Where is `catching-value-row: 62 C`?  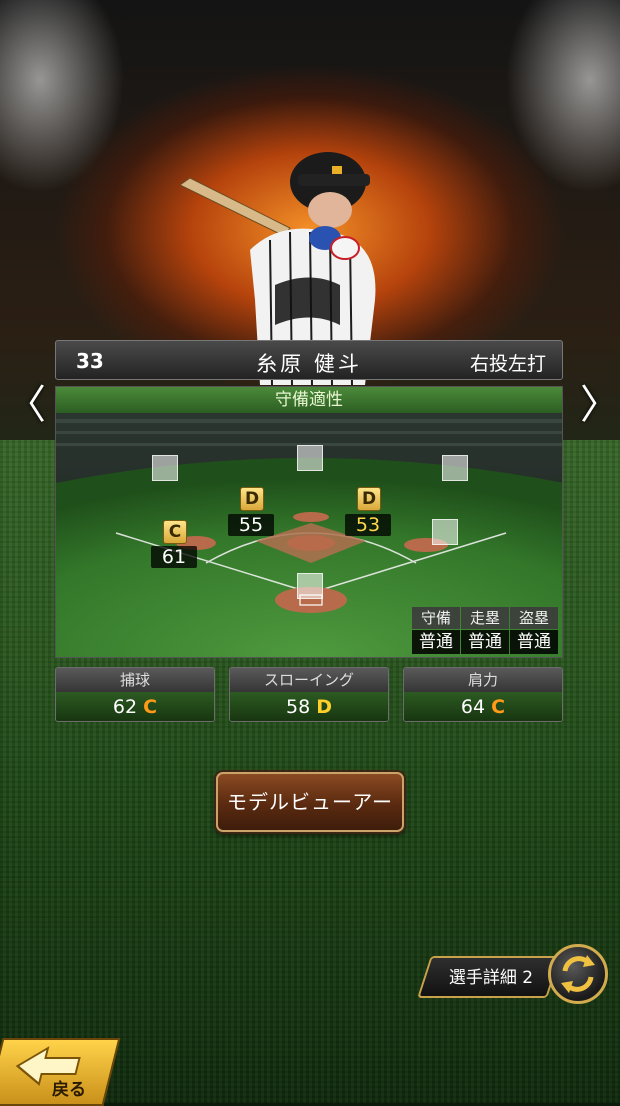 catching-value-row: 62 C is located at coordinates (135, 706).